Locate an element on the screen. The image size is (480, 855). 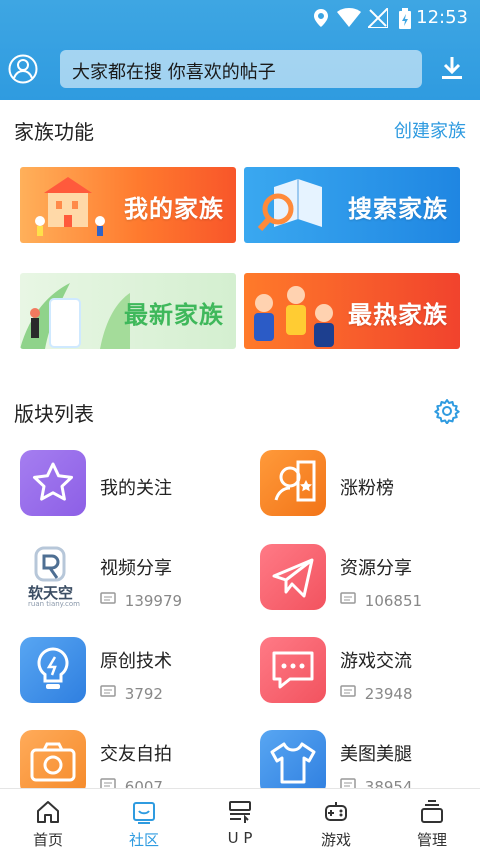
manage-icon is located at coordinates (432, 811).